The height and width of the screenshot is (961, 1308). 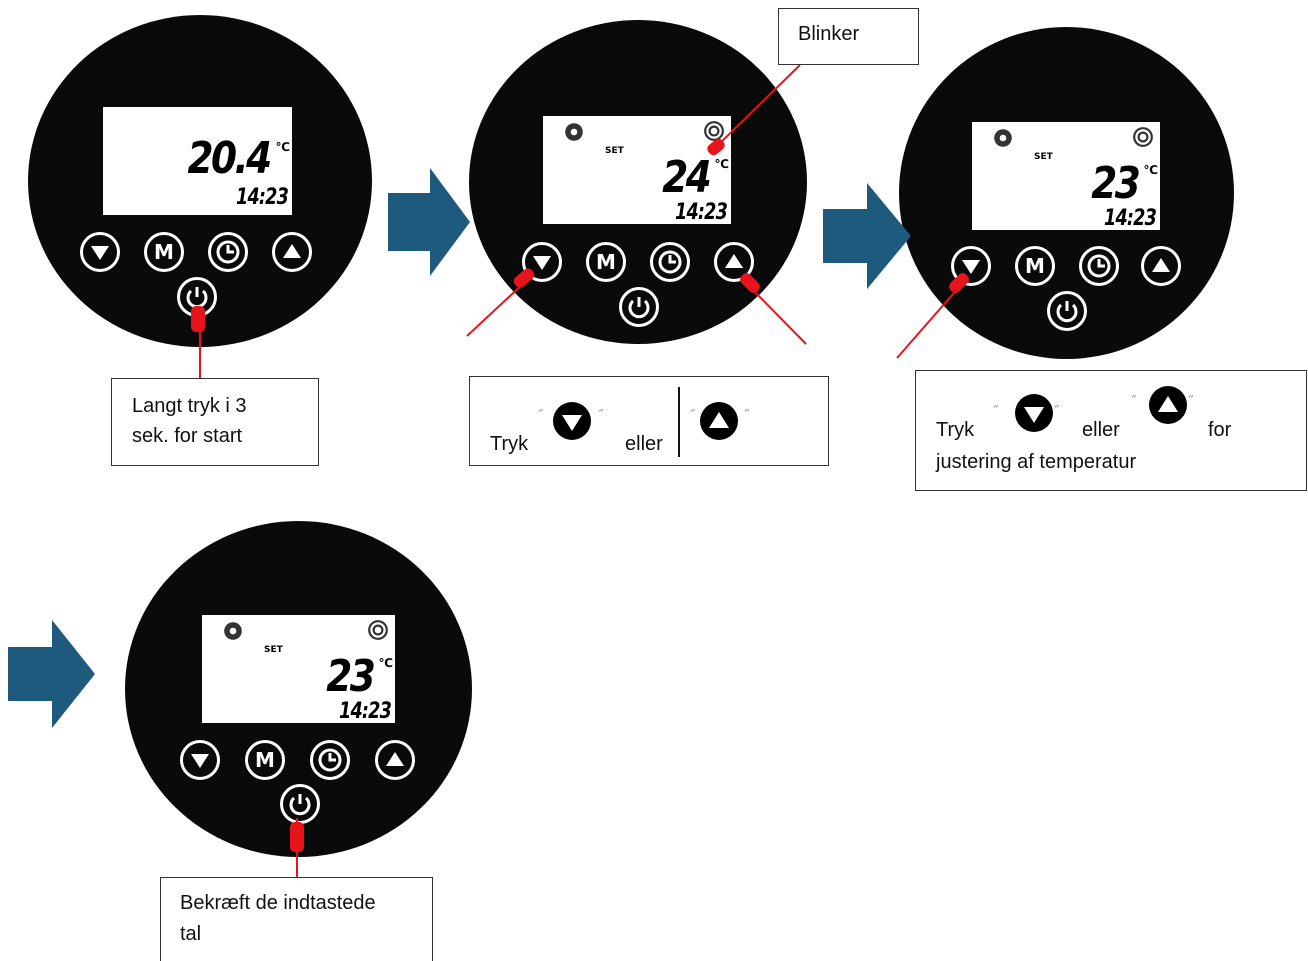 I want to click on callout-adjust-line2: justering af temperatur, so click(x=1036, y=462).